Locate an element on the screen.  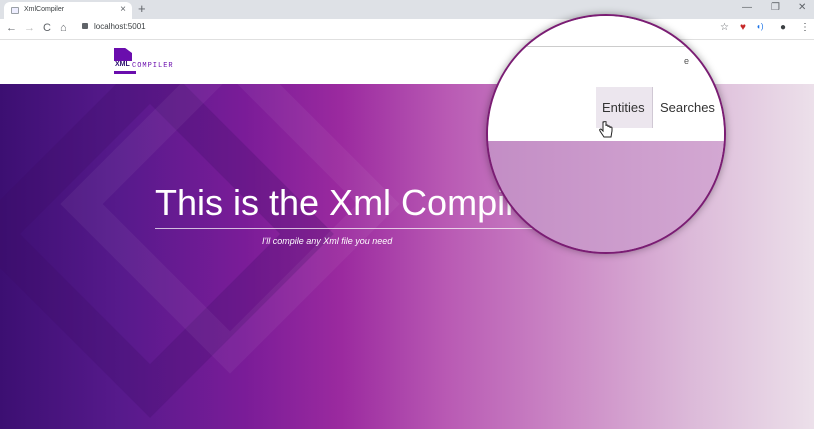
hero-title: This is the Xml Compiler is located at coordinates (350, 202).